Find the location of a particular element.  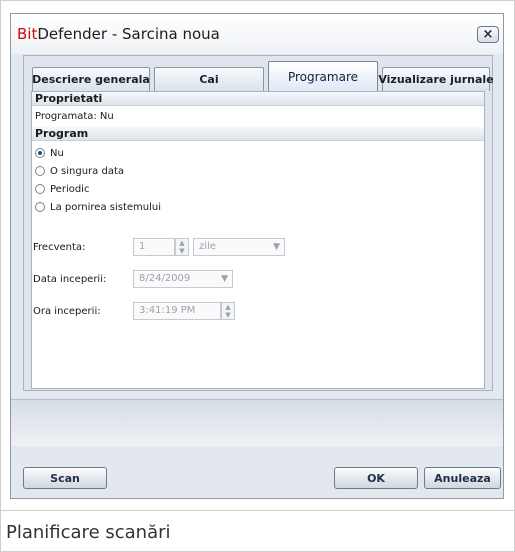

radio-label: Periodic is located at coordinates (70, 189).